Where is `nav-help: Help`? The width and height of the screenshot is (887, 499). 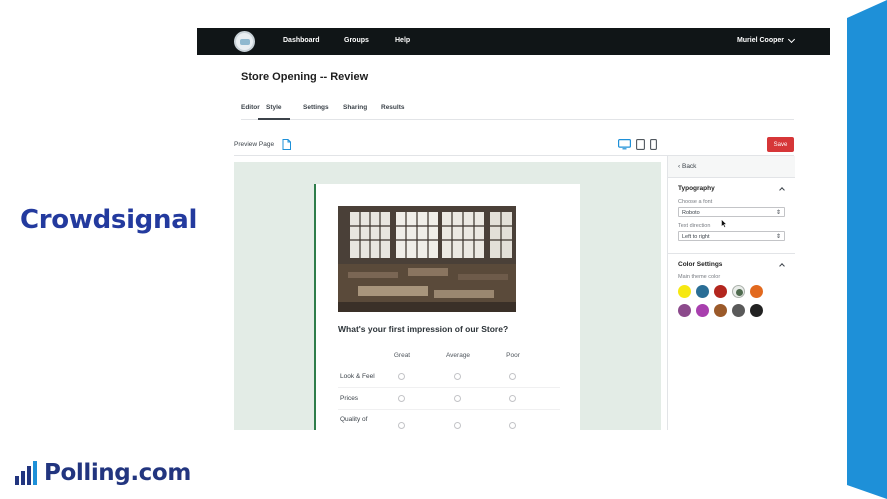
nav-help: Help is located at coordinates (402, 40).